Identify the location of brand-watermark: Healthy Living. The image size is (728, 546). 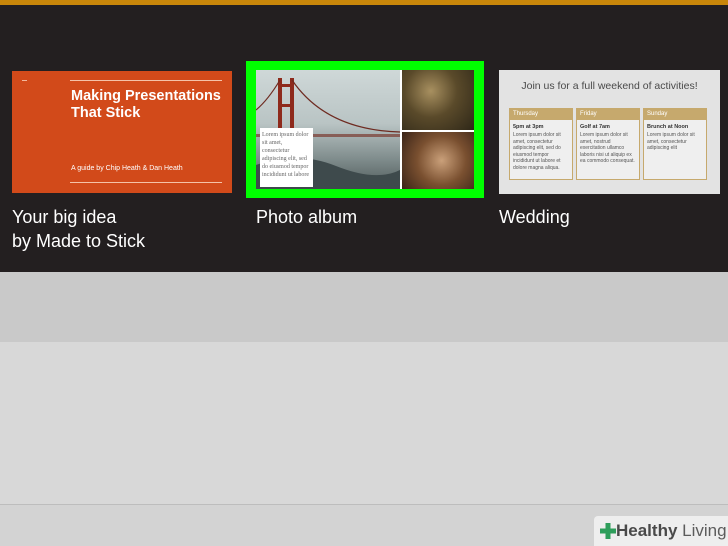
(661, 531).